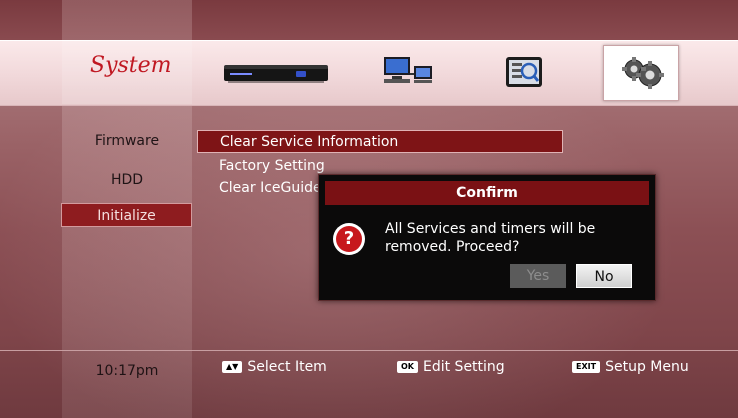  I want to click on footer-divider, so click(369, 350).